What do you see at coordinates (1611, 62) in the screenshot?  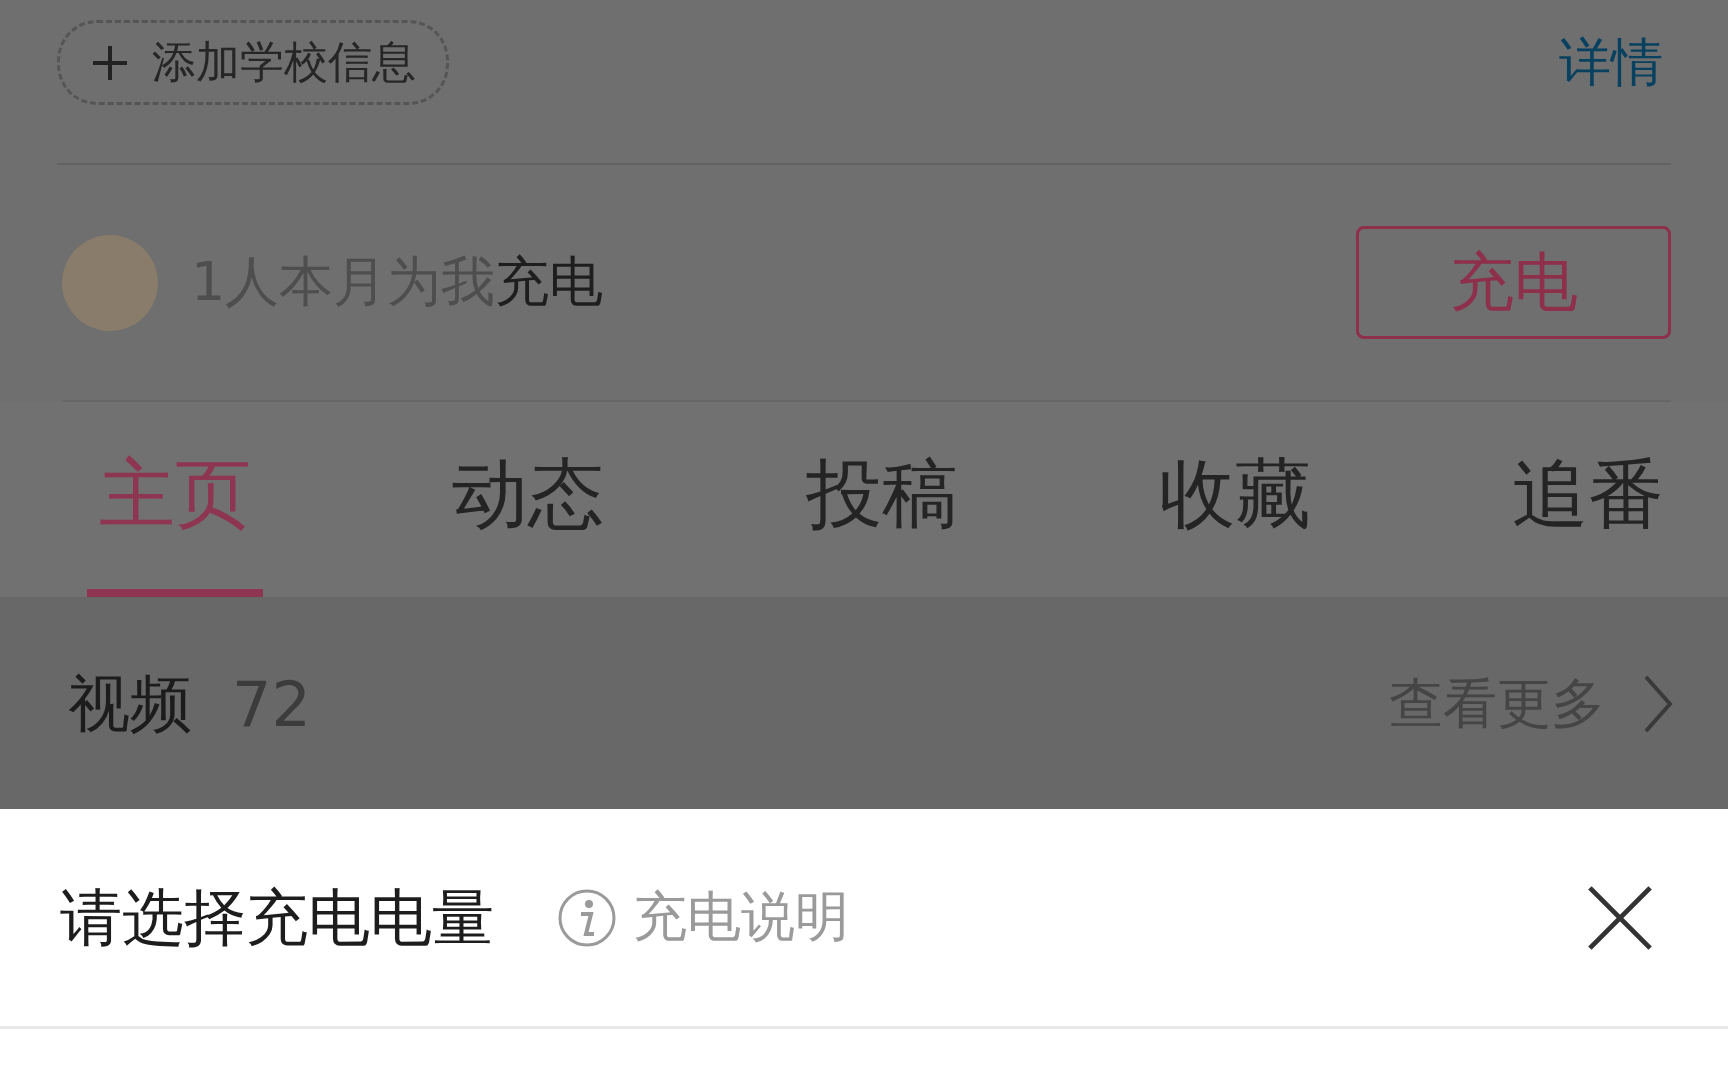 I see `details-link: 详情` at bounding box center [1611, 62].